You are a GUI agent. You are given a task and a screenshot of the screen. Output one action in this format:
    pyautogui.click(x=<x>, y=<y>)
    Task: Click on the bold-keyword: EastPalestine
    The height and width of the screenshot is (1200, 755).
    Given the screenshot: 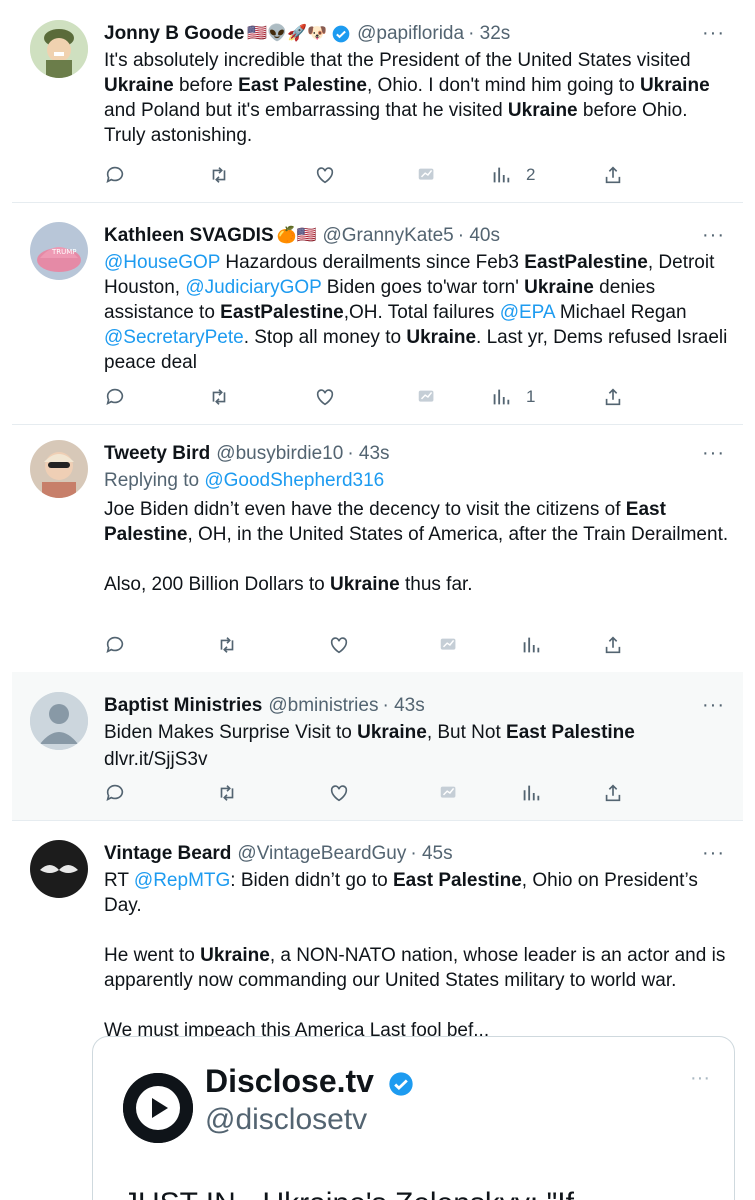 What is the action you would take?
    pyautogui.click(x=282, y=312)
    